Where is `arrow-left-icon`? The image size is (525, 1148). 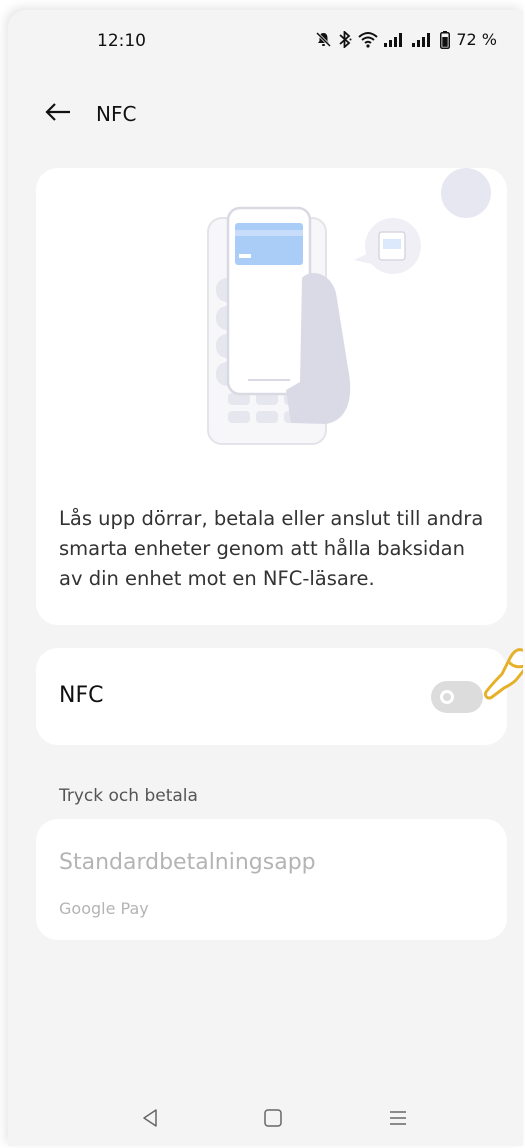 arrow-left-icon is located at coordinates (58, 114).